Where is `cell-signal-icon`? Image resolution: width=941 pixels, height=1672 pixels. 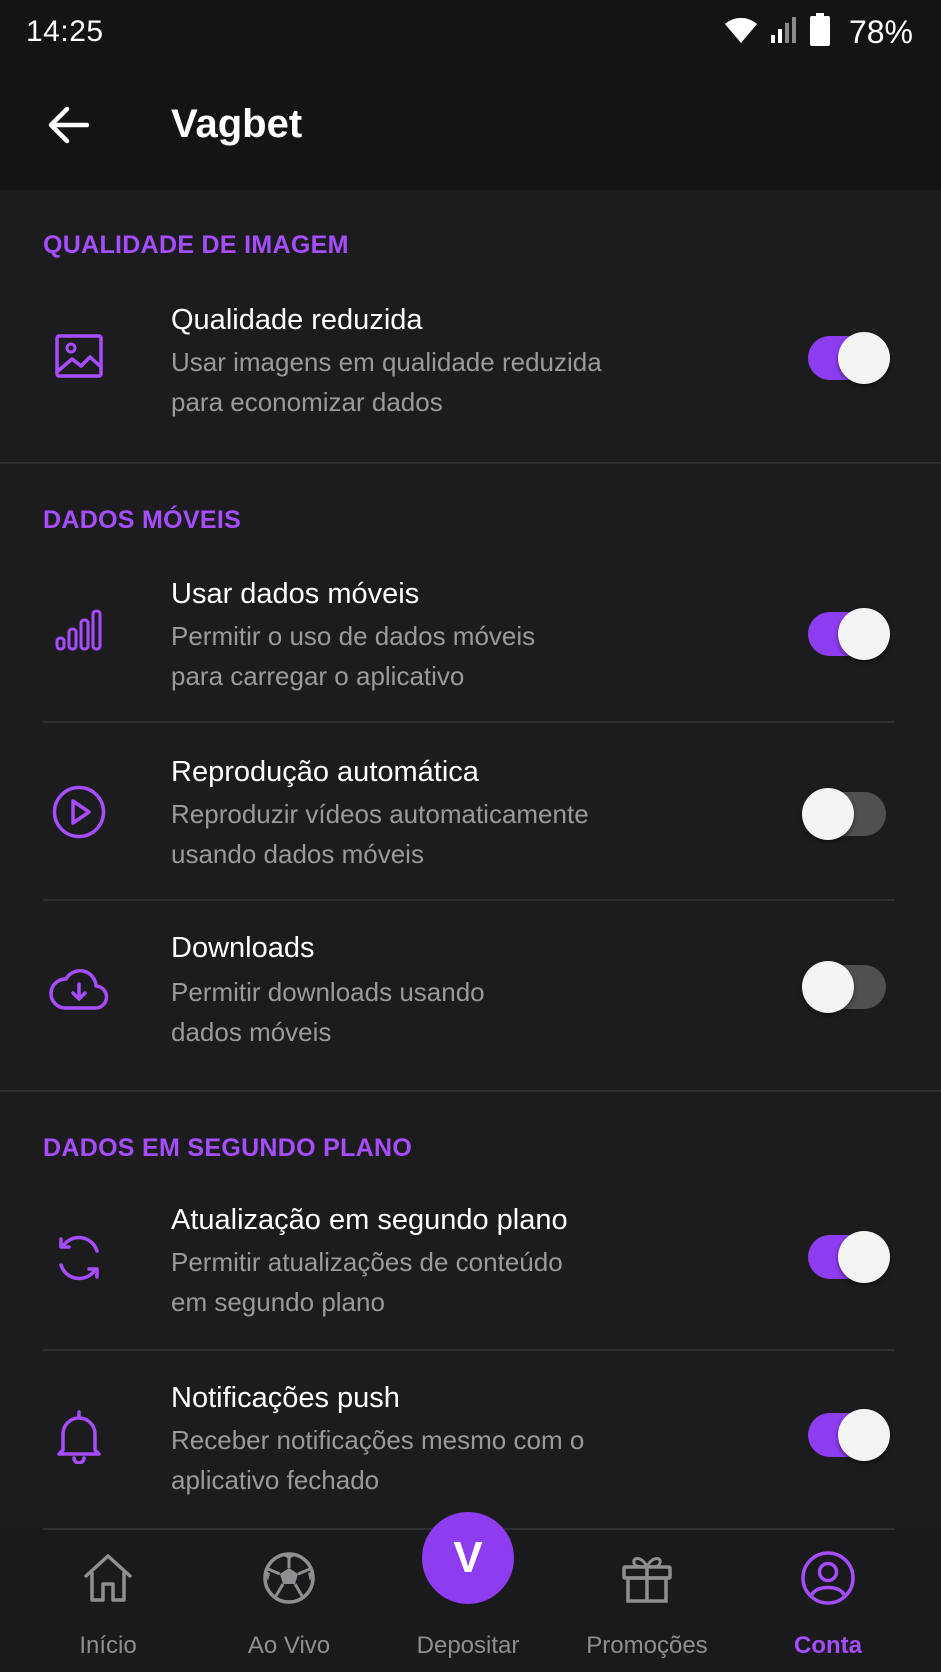 cell-signal-icon is located at coordinates (784, 32).